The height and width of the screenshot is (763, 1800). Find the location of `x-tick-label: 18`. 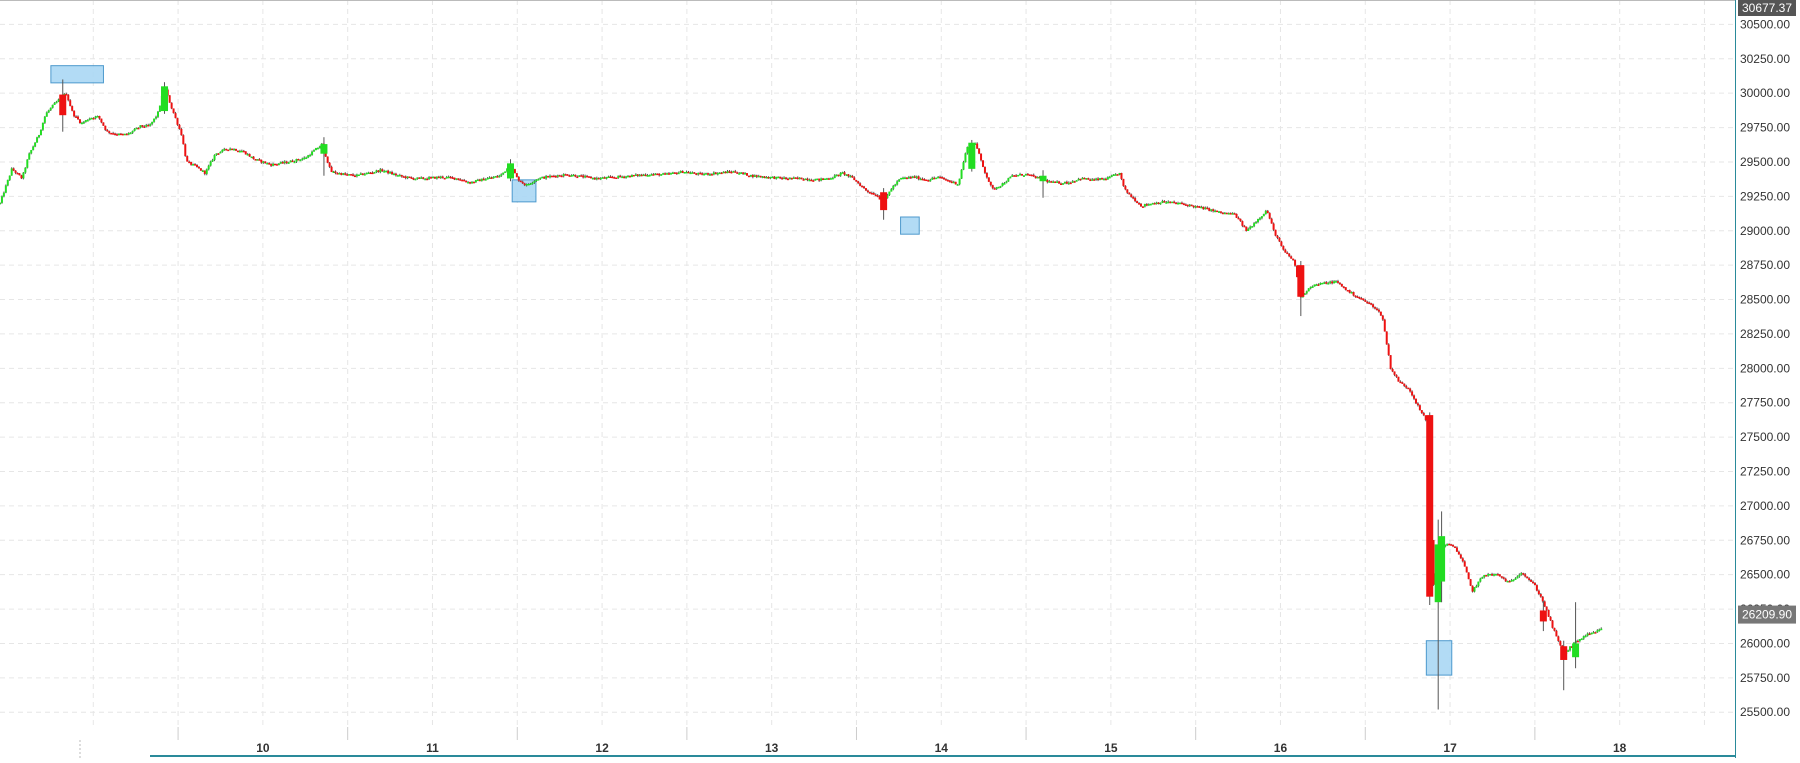

x-tick-label: 18 is located at coordinates (1620, 748).